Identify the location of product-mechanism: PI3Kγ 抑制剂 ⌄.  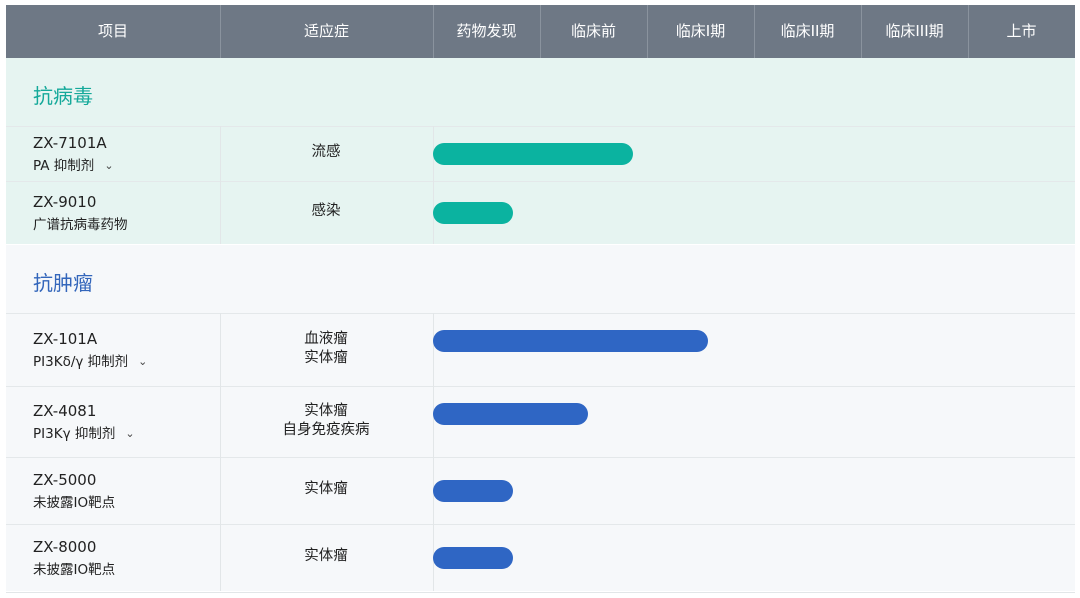
(84, 432).